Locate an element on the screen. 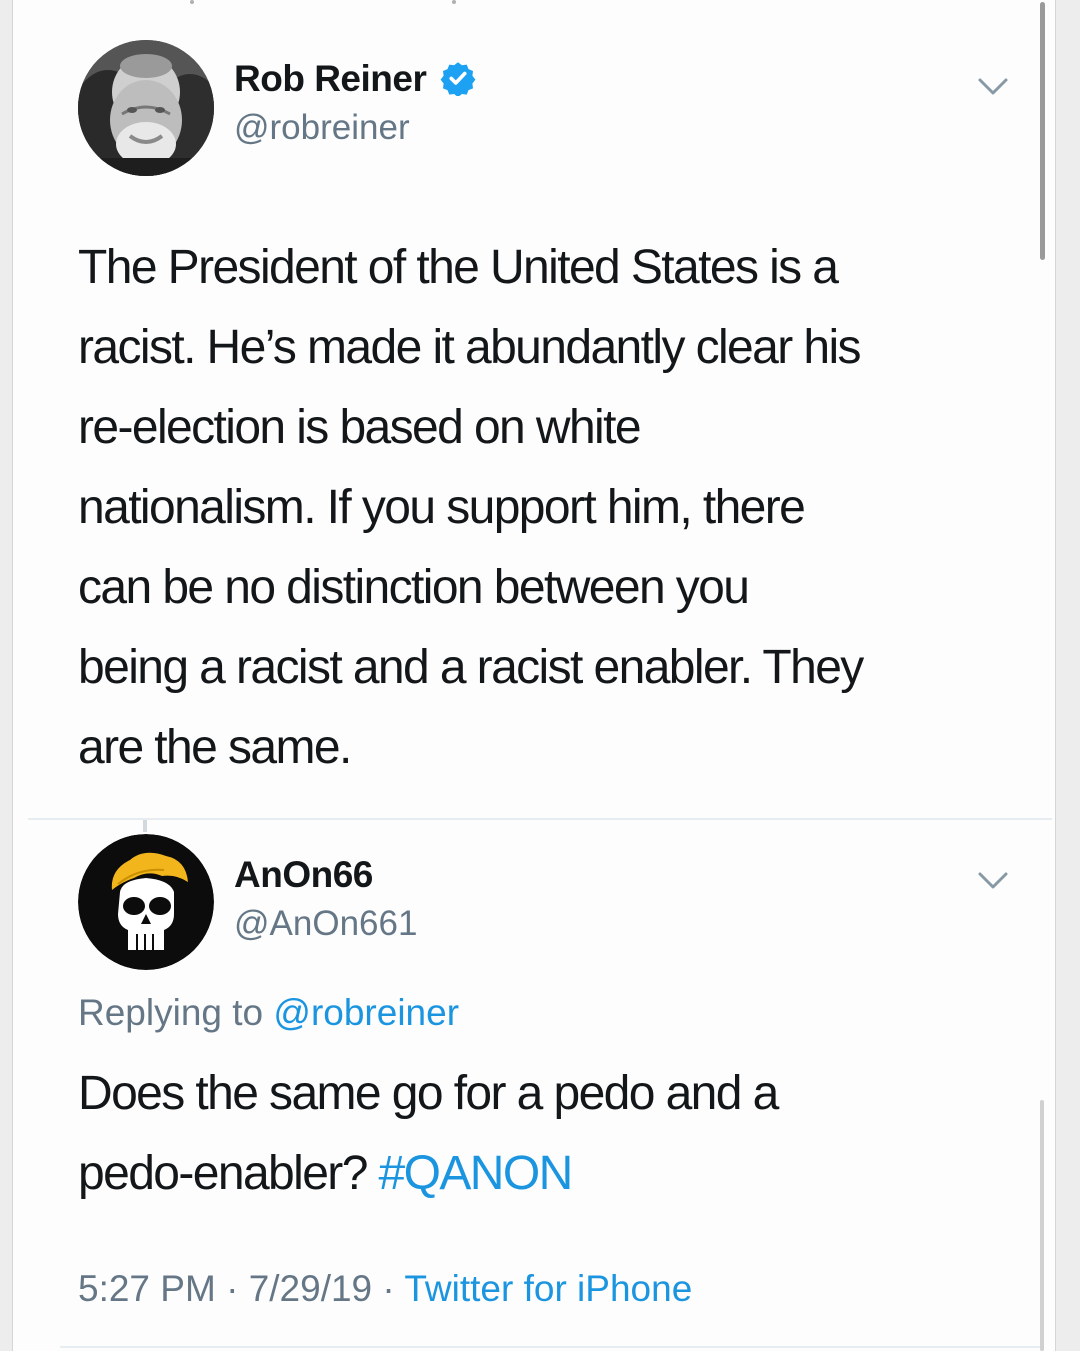 This screenshot has width=1080, height=1351. avatar-anon66 is located at coordinates (146, 902).